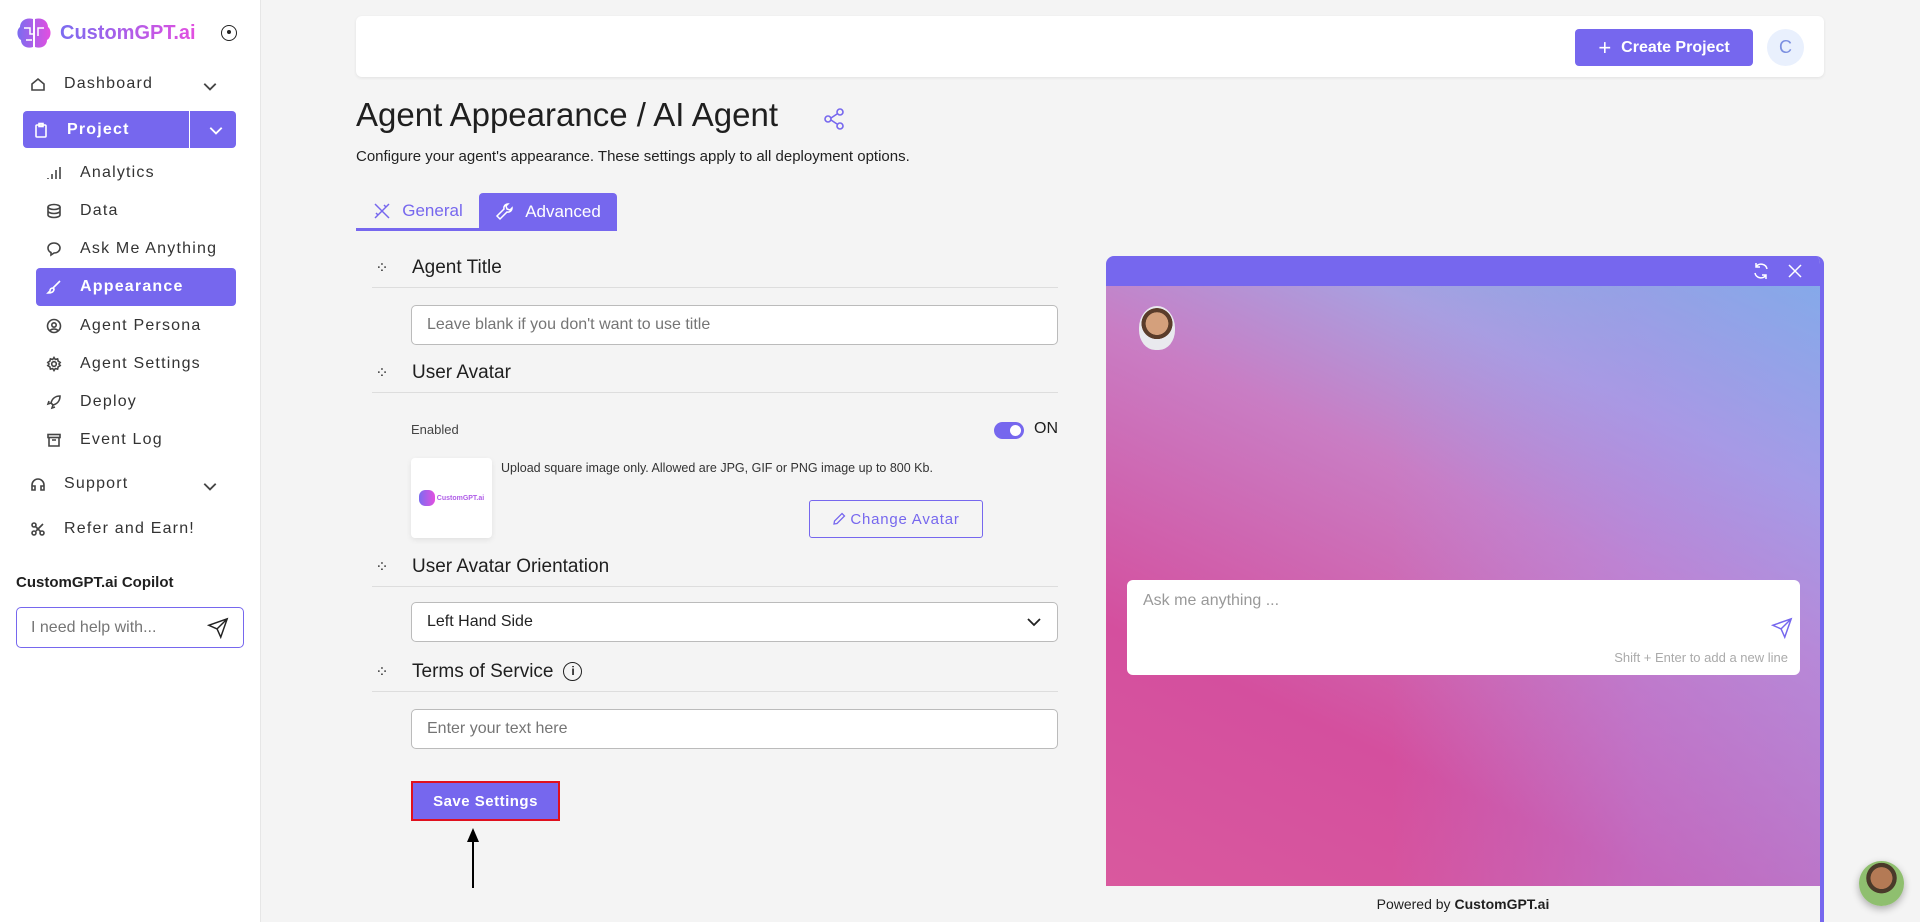 Image resolution: width=1920 pixels, height=922 pixels. What do you see at coordinates (715, 567) in the screenshot?
I see `section-avatar-orientation: ⁘ User Avatar Orientation` at bounding box center [715, 567].